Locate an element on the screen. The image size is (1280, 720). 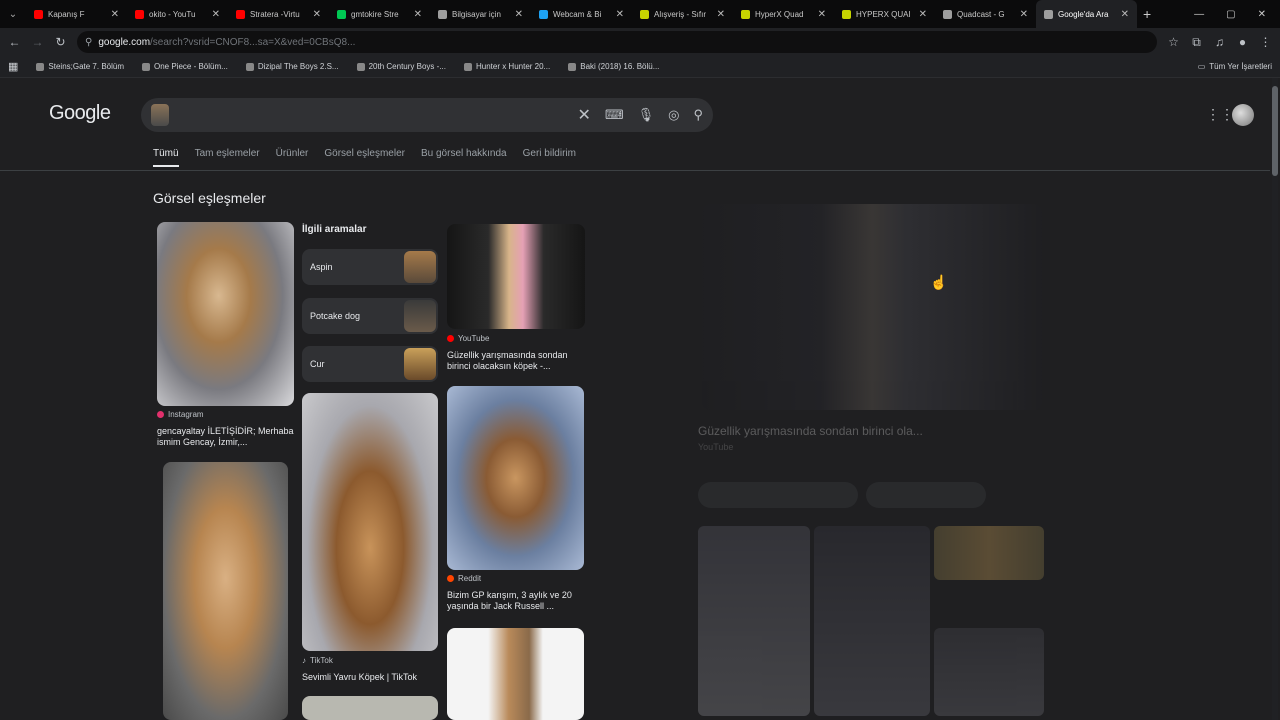
search-icon: ⚲ is located at coordinates (698, 115).